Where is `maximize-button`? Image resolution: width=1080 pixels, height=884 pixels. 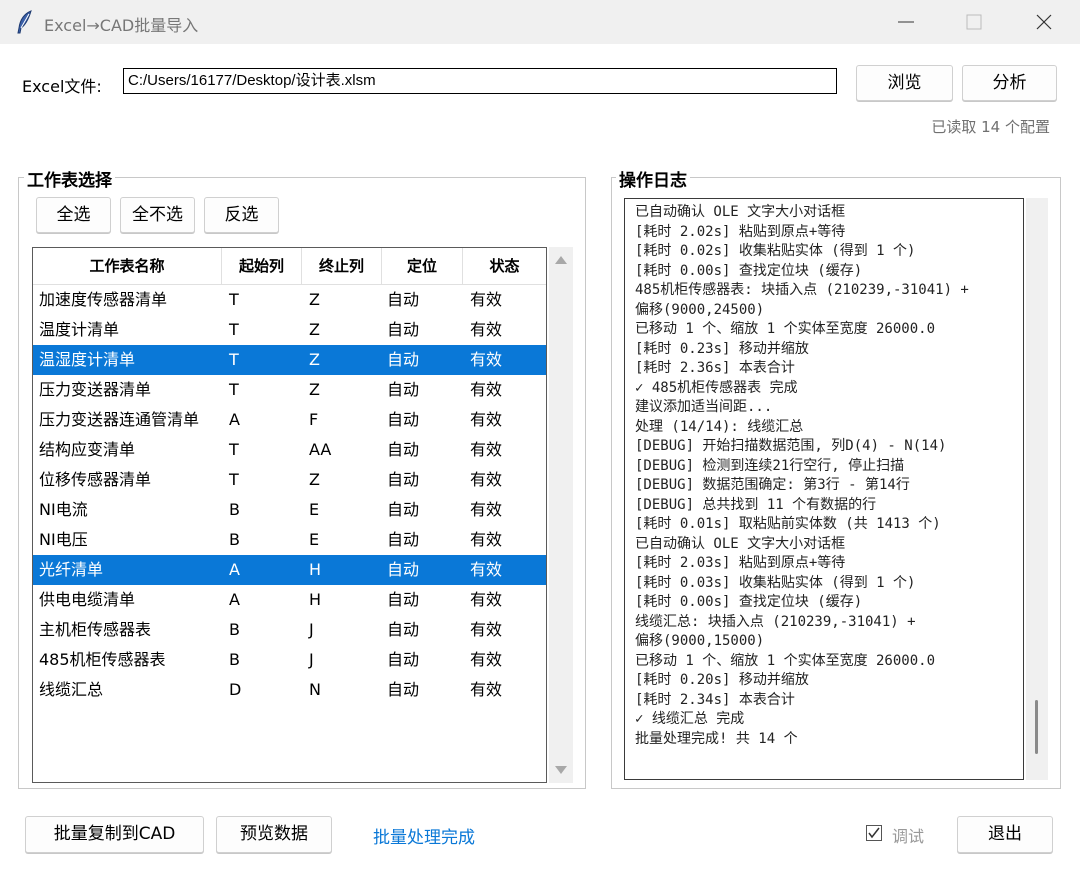
maximize-button is located at coordinates (974, 22).